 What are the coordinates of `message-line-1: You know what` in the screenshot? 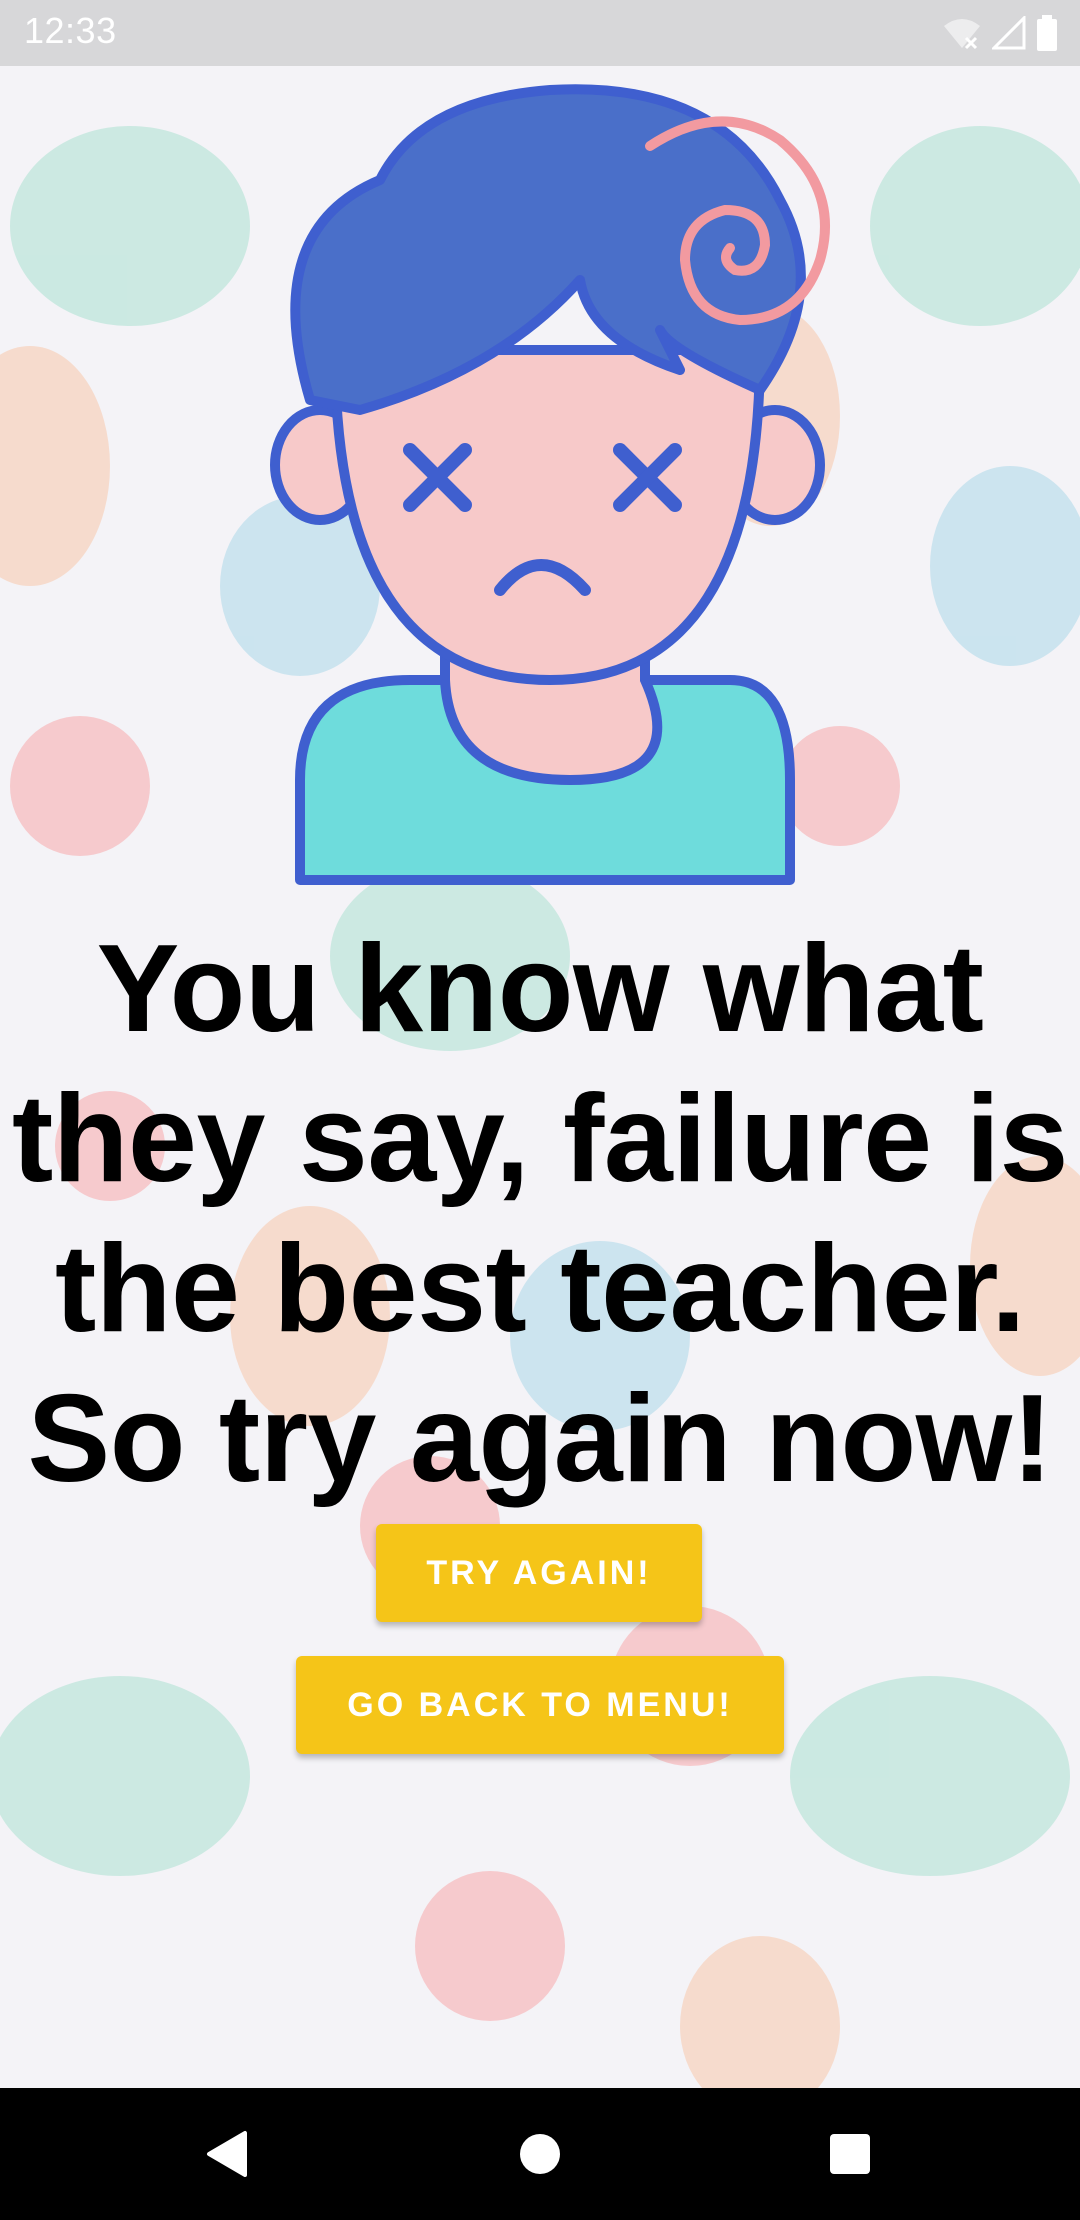 It's located at (540, 989).